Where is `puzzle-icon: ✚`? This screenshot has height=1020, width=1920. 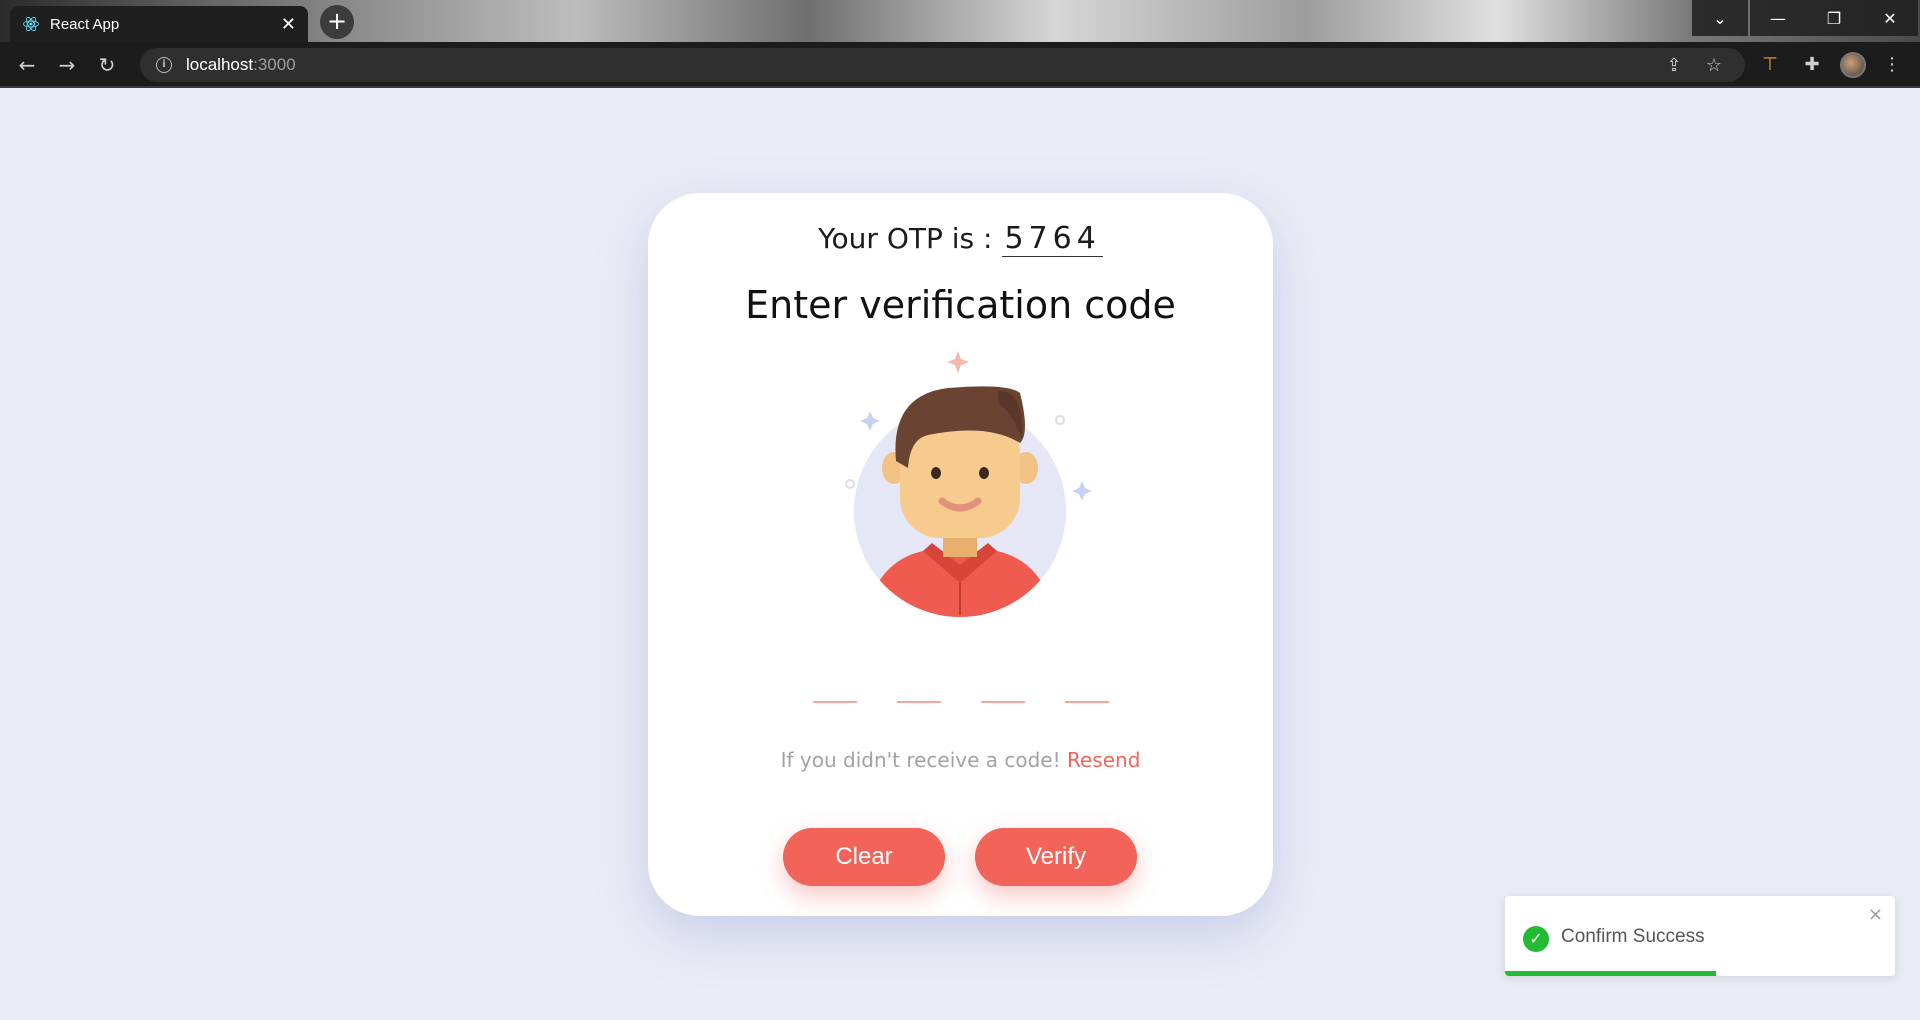 puzzle-icon: ✚ is located at coordinates (1812, 64).